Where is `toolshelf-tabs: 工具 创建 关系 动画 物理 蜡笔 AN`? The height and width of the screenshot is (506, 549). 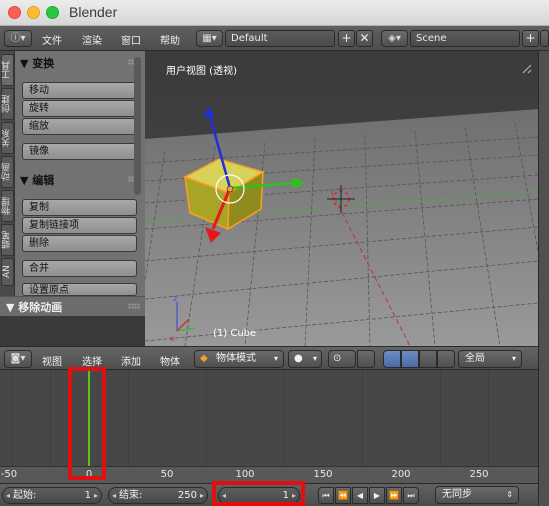 toolshelf-tabs: 工具 创建 关系 动画 物理 蜡笔 AN is located at coordinates (7, 173).